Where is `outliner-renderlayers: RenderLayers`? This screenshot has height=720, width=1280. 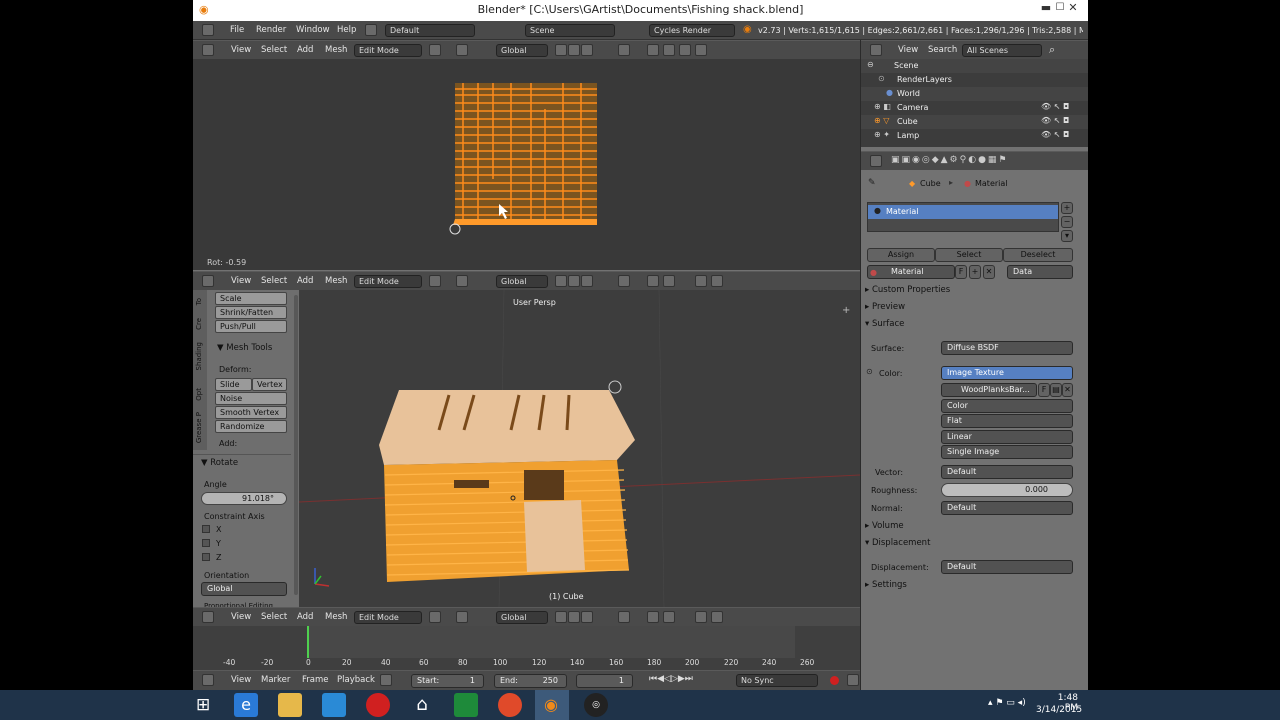 outliner-renderlayers: RenderLayers is located at coordinates (924, 79).